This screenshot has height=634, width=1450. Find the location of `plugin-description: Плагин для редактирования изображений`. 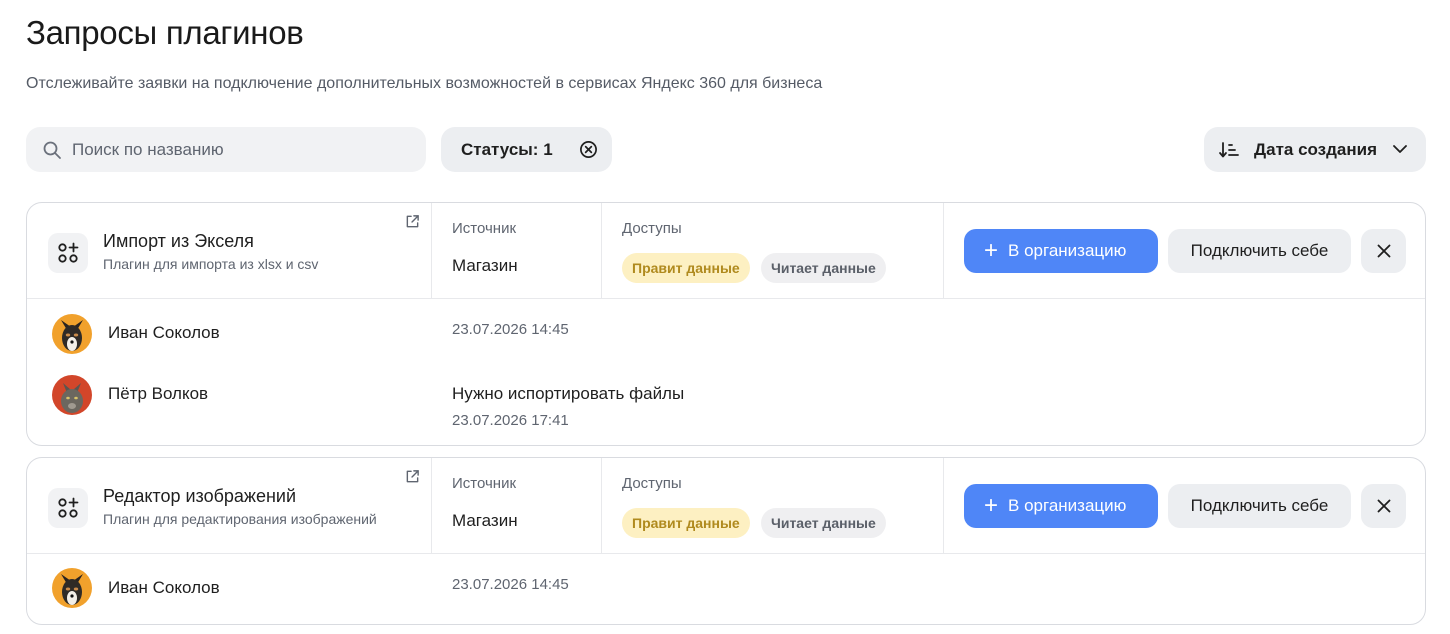

plugin-description: Плагин для редактирования изображений is located at coordinates (240, 519).